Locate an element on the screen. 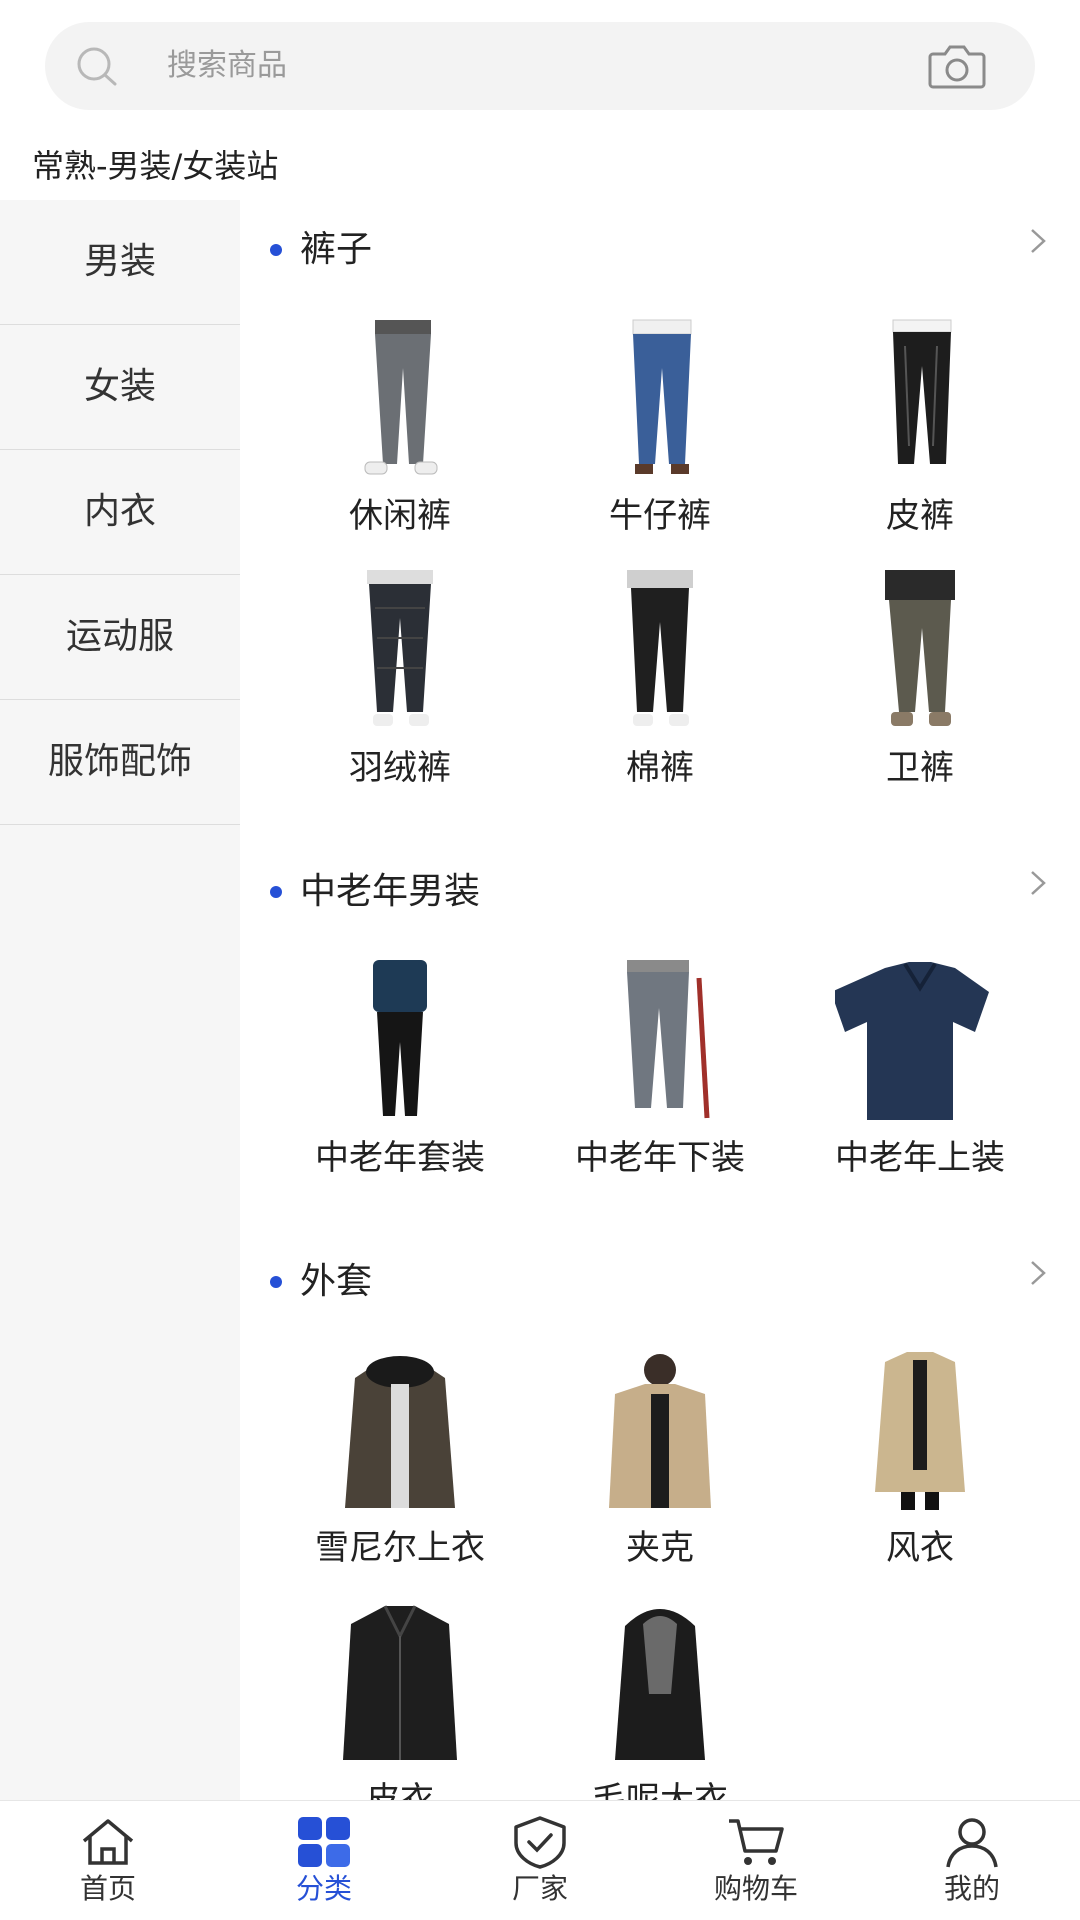 This screenshot has width=1080, height=1920. category-label: 卫裤 is located at coordinates (920, 768).